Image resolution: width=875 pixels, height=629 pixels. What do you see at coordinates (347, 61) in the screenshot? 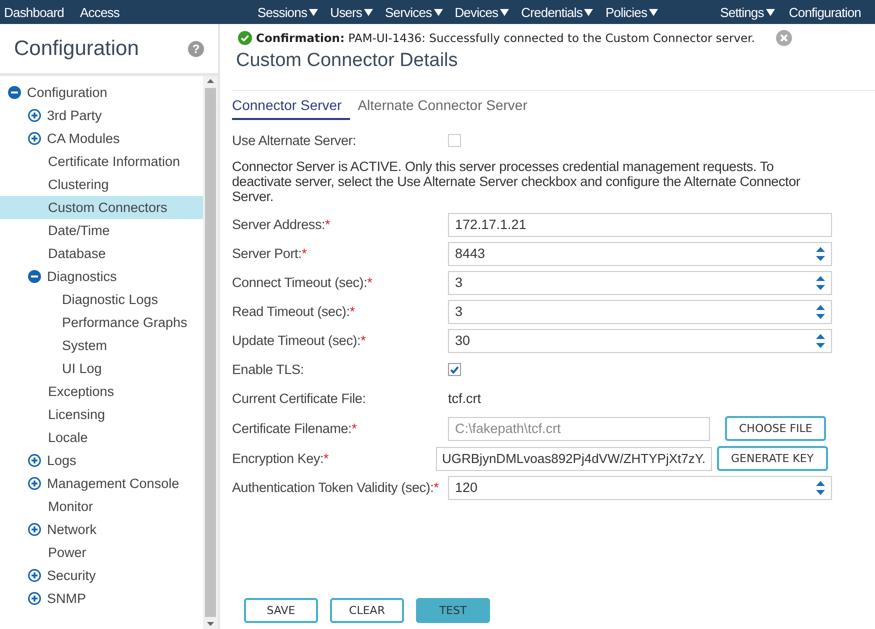
I see `page-title: Custom Connector Details` at bounding box center [347, 61].